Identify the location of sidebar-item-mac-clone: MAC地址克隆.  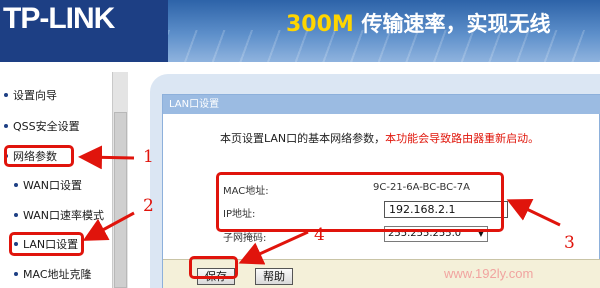
(53, 275).